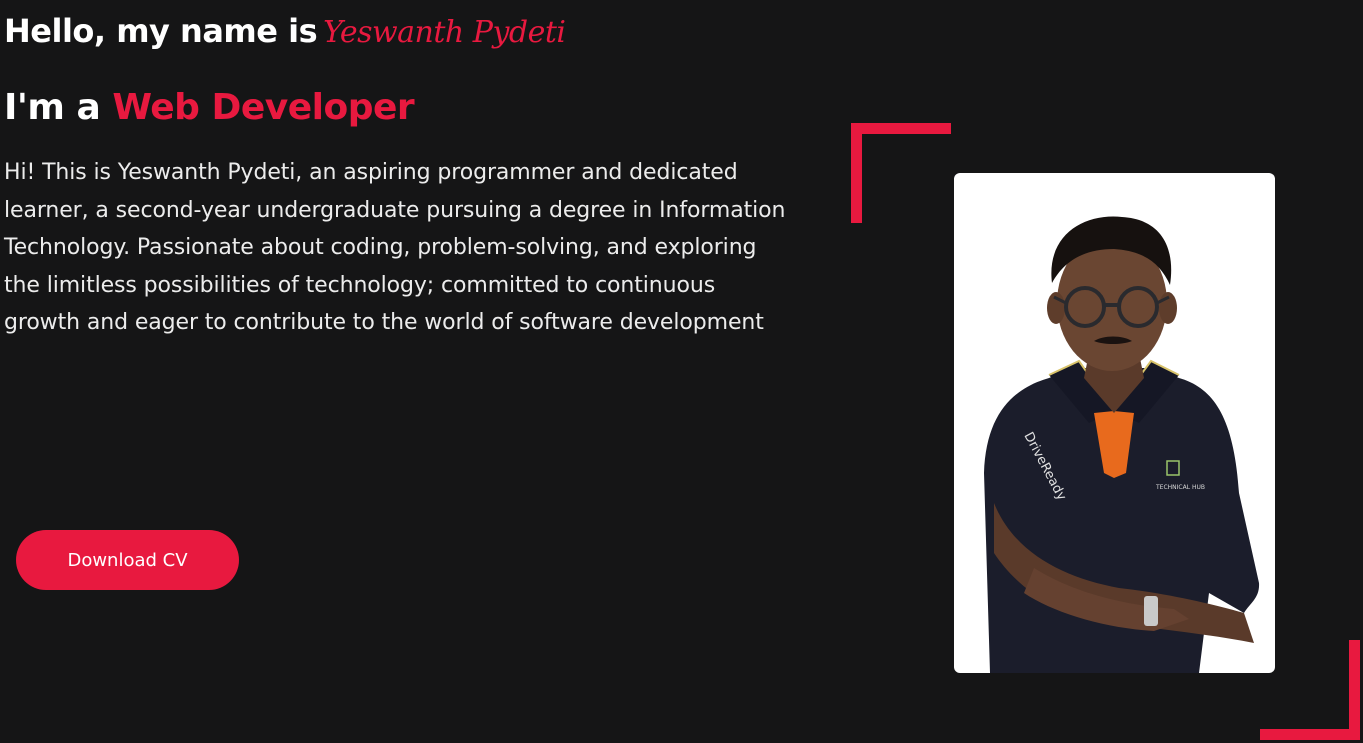  What do you see at coordinates (161, 31) in the screenshot?
I see `greeting-prefix: Hello, my name is` at bounding box center [161, 31].